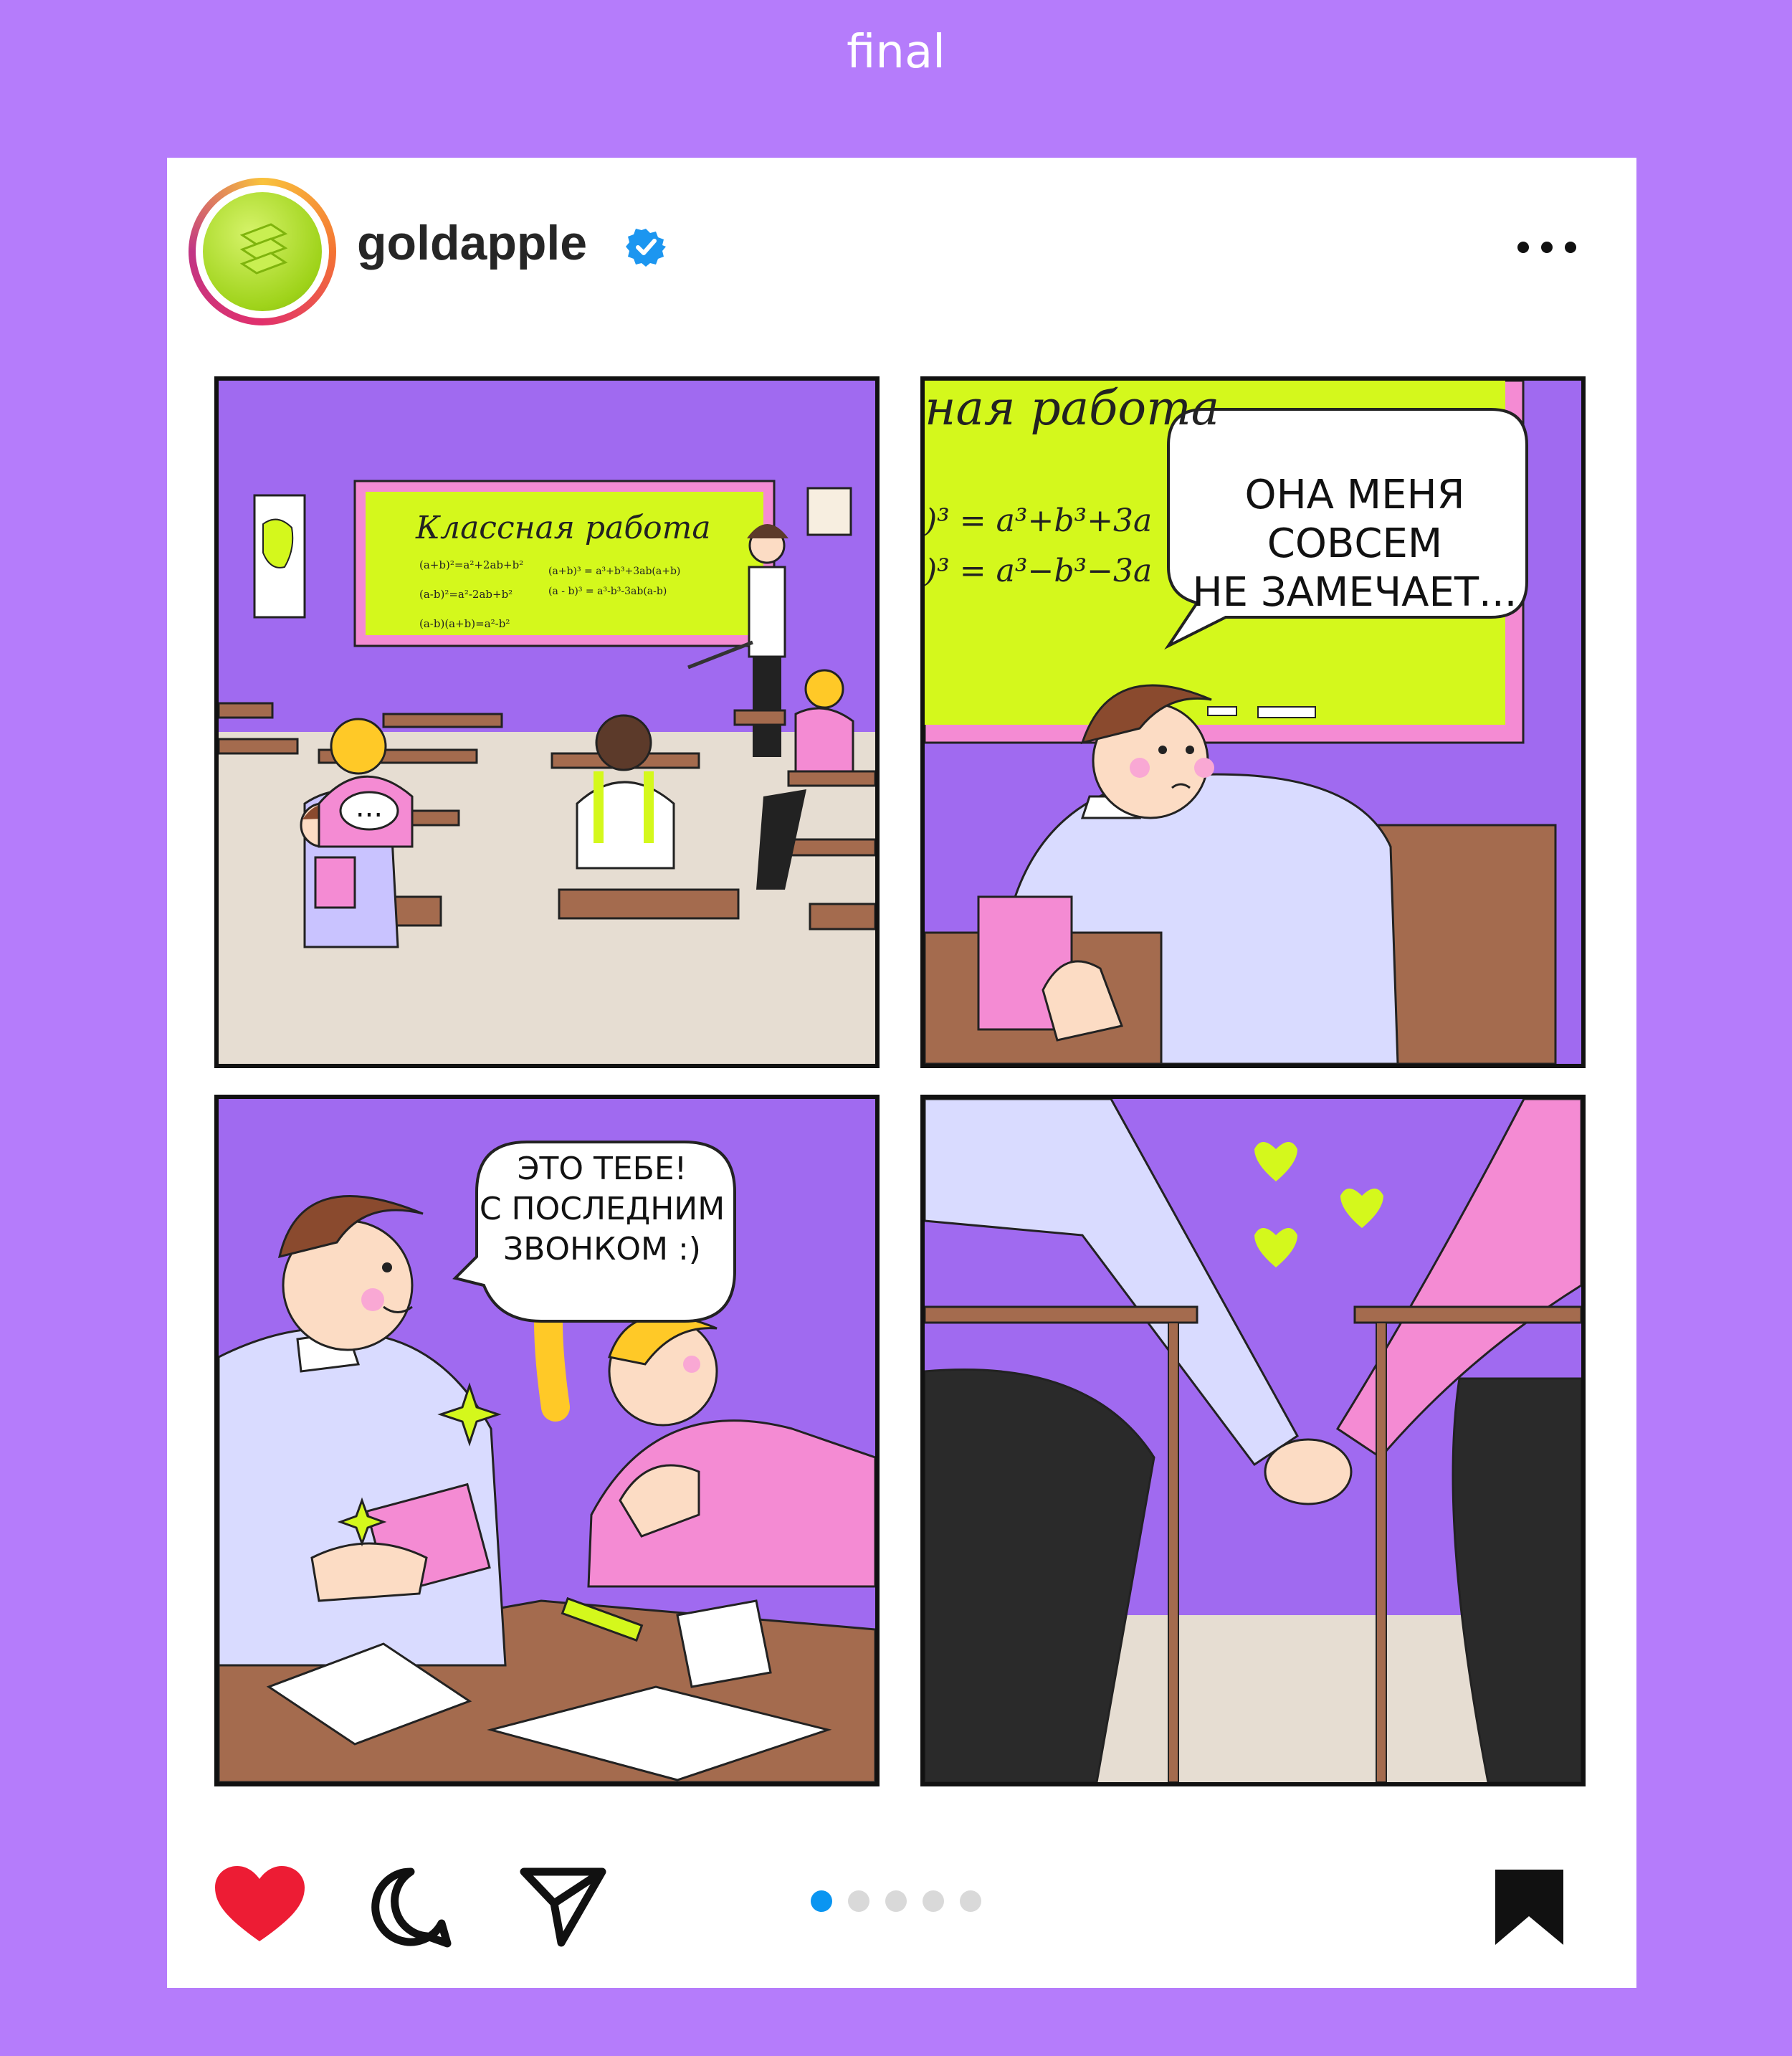 Image resolution: width=1792 pixels, height=2056 pixels. I want to click on panel2-speech-line1: ОНА МЕНЯ, so click(1354, 495).